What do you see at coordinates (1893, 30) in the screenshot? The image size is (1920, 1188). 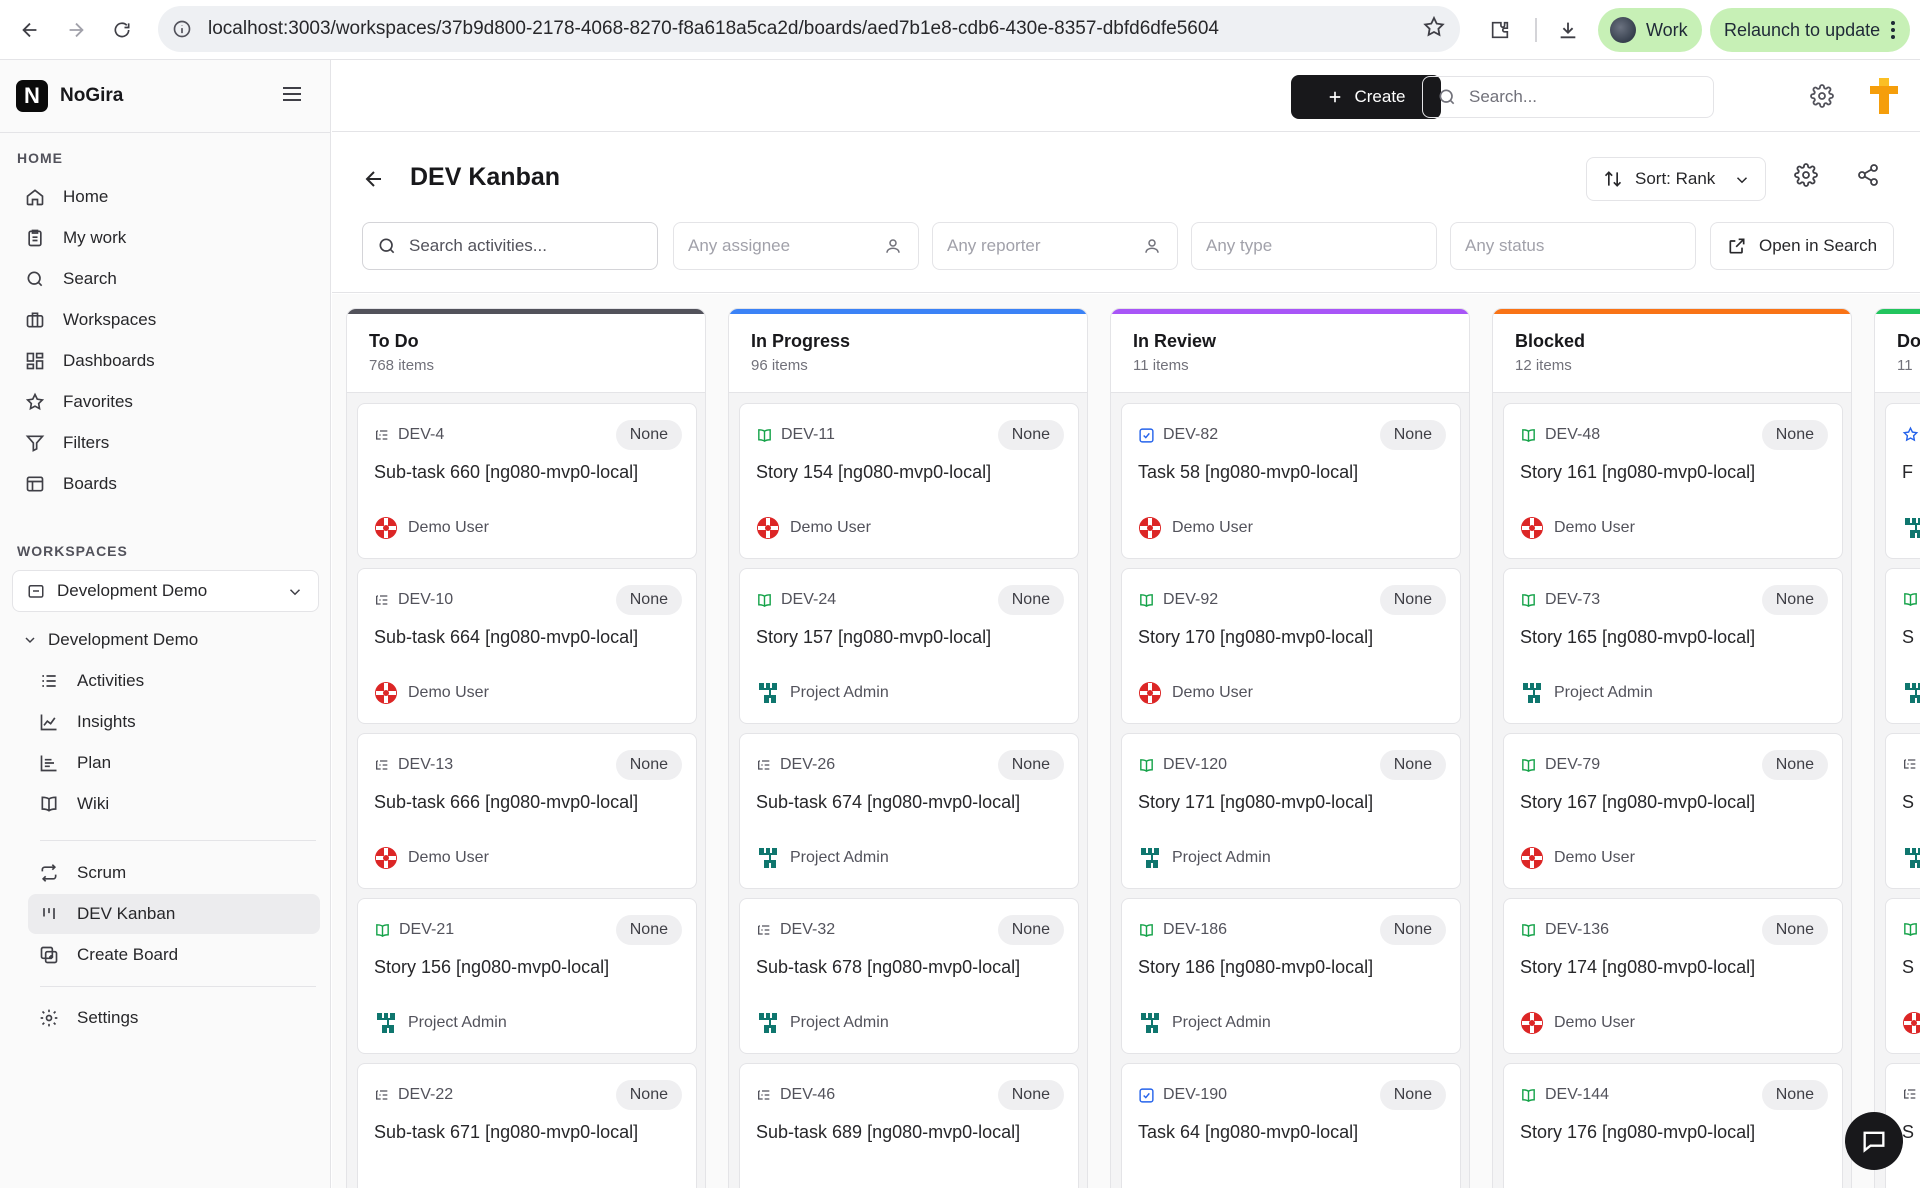 I see `more-vertical-icon` at bounding box center [1893, 30].